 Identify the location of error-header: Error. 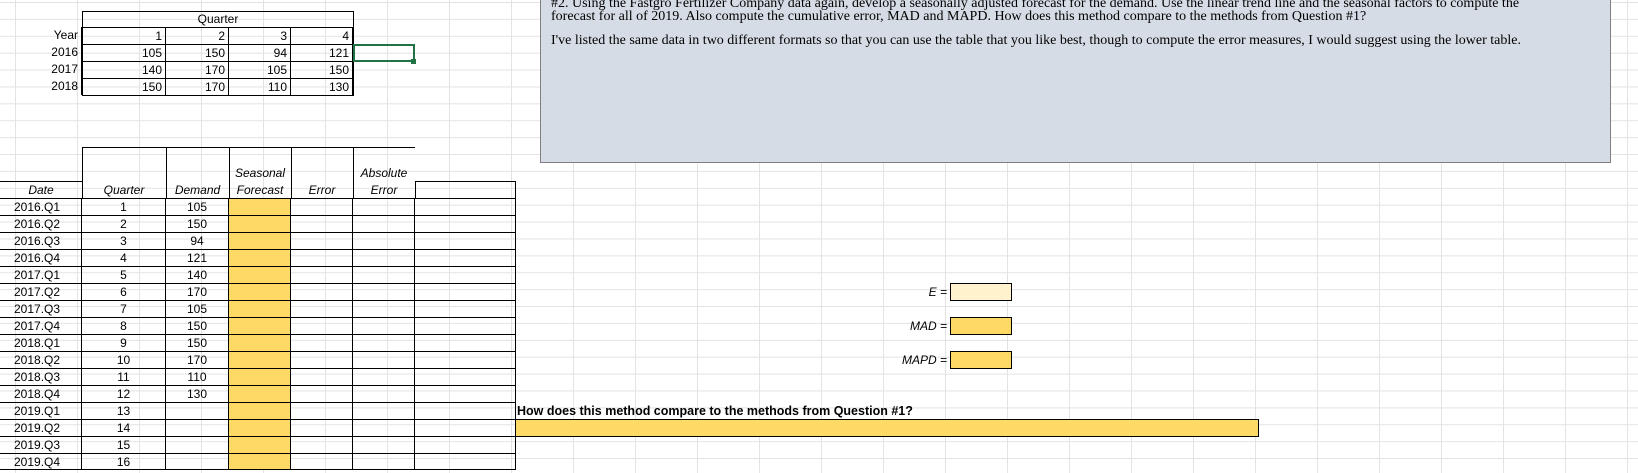
(322, 190).